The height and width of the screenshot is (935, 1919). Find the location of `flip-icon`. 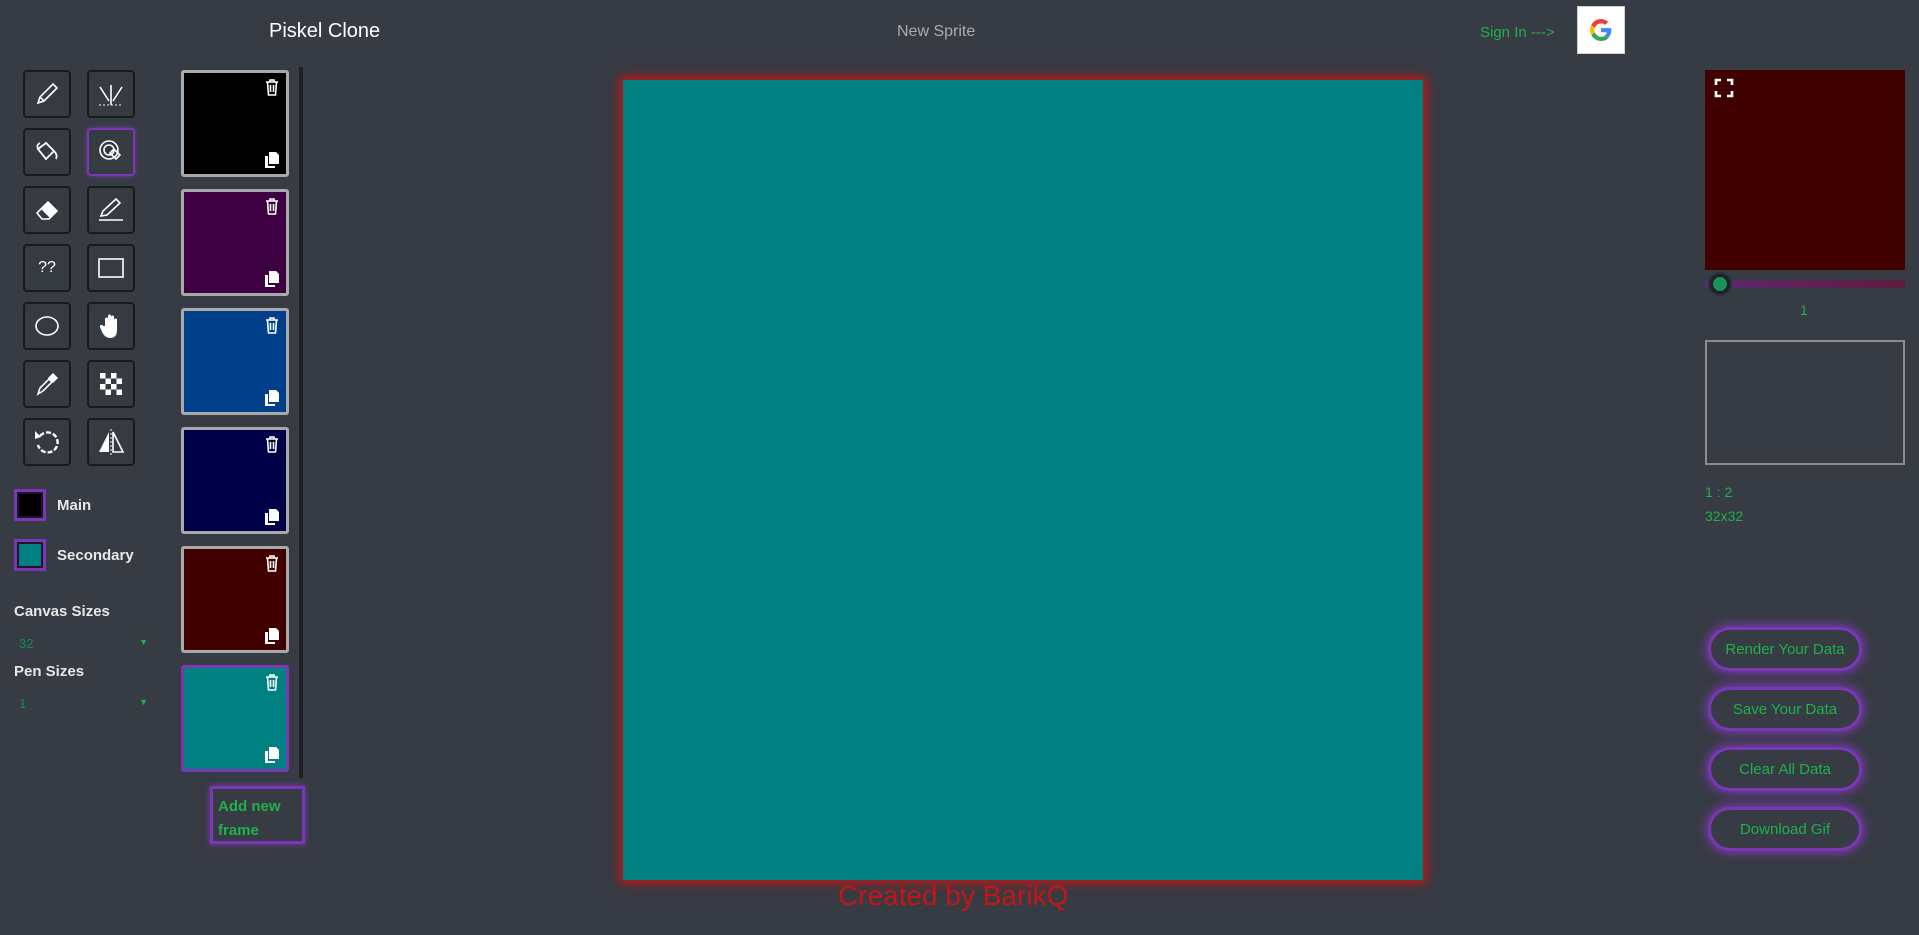

flip-icon is located at coordinates (112, 442).